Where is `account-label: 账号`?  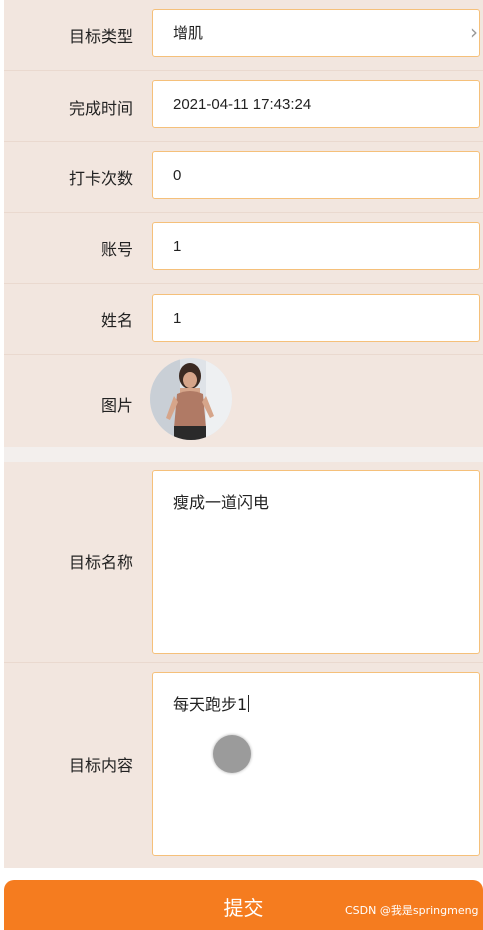
account-label: 账号 is located at coordinates (116, 249).